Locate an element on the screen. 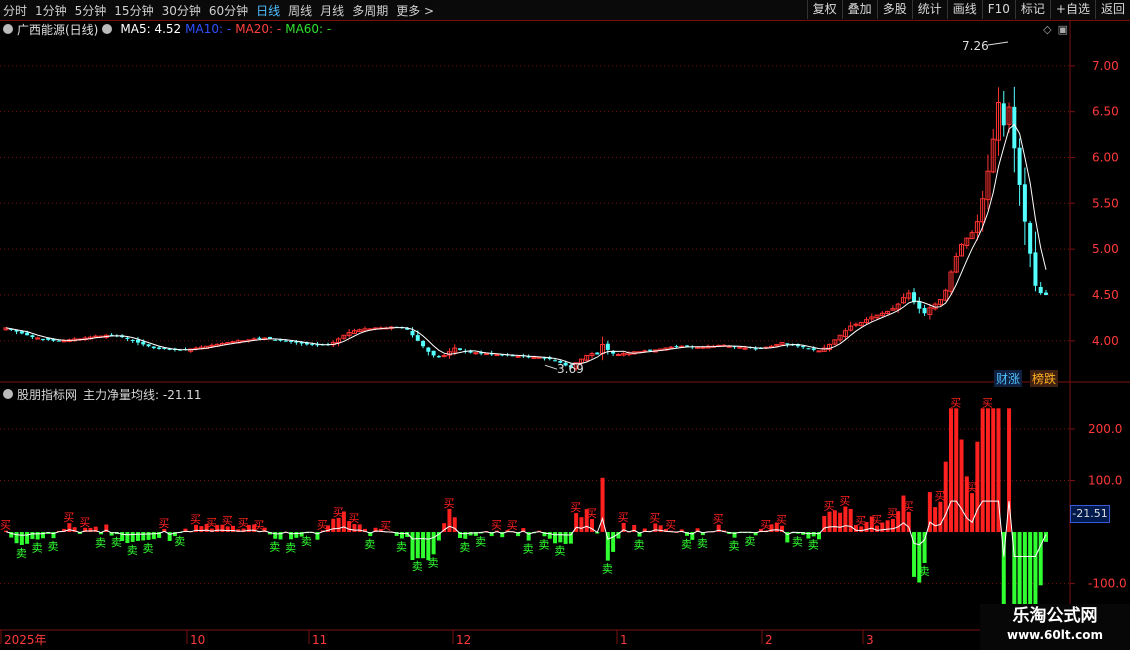 This screenshot has height=650, width=1130. period-tab-2: 5分钟 is located at coordinates (91, 10).